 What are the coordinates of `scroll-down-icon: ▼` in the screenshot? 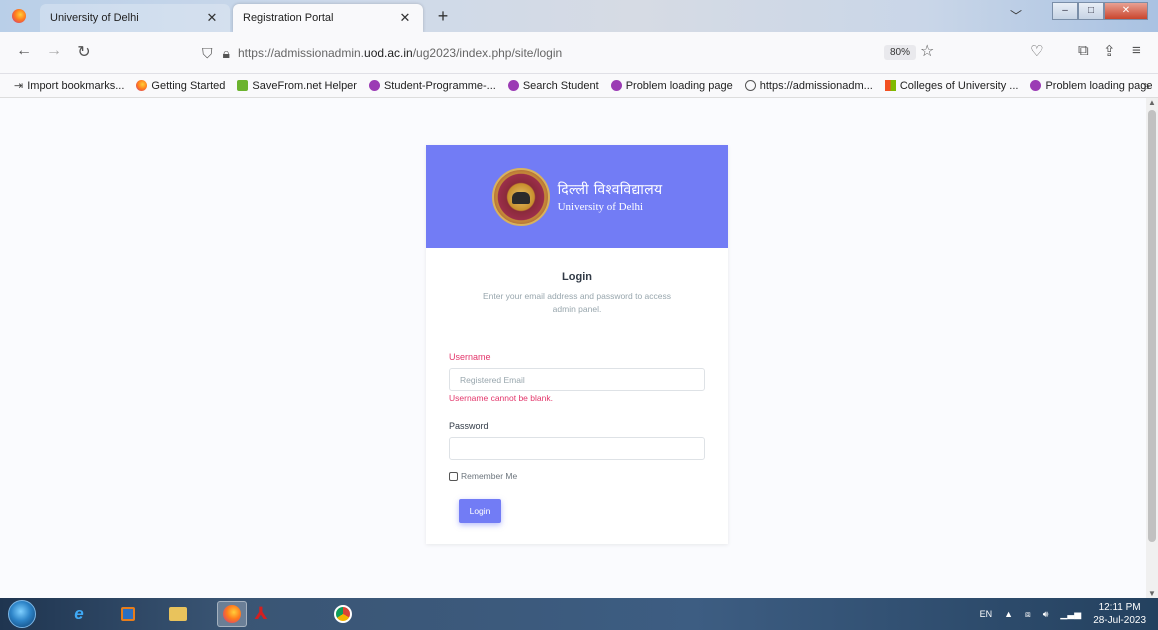 It's located at (1152, 593).